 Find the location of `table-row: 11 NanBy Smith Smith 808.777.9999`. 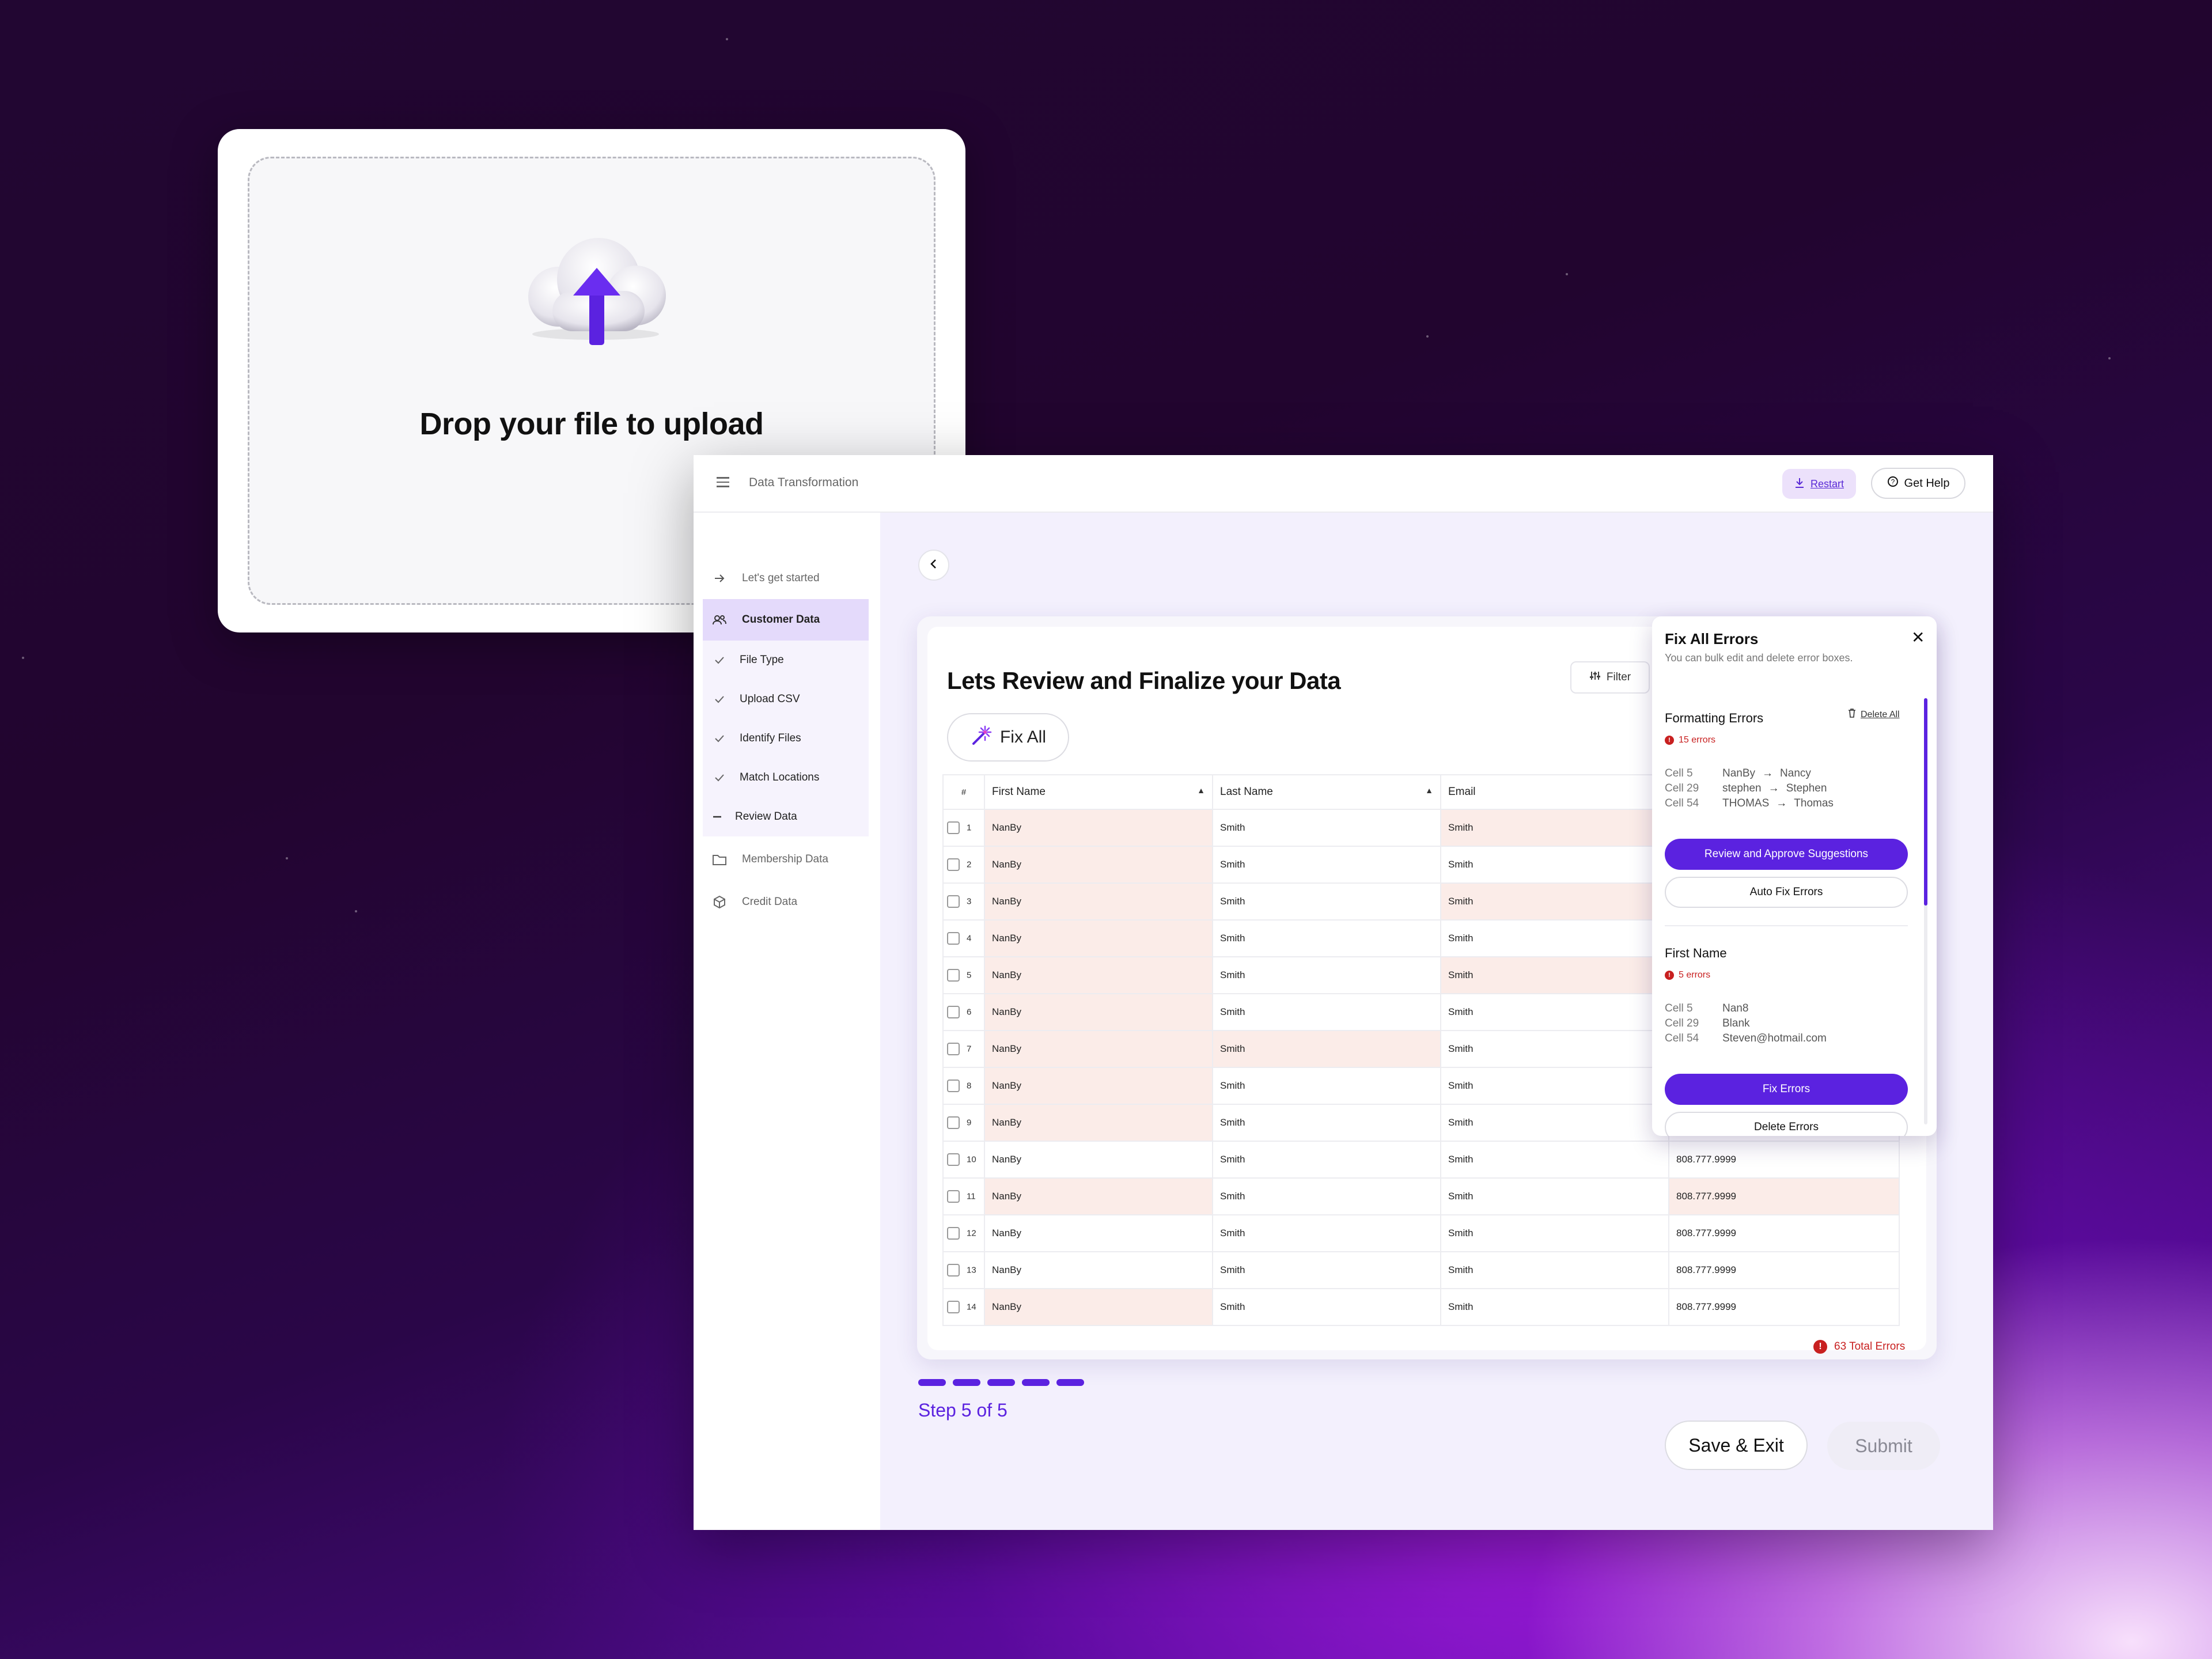

table-row: 11 NanBy Smith Smith 808.777.9999 is located at coordinates (1421, 1196).